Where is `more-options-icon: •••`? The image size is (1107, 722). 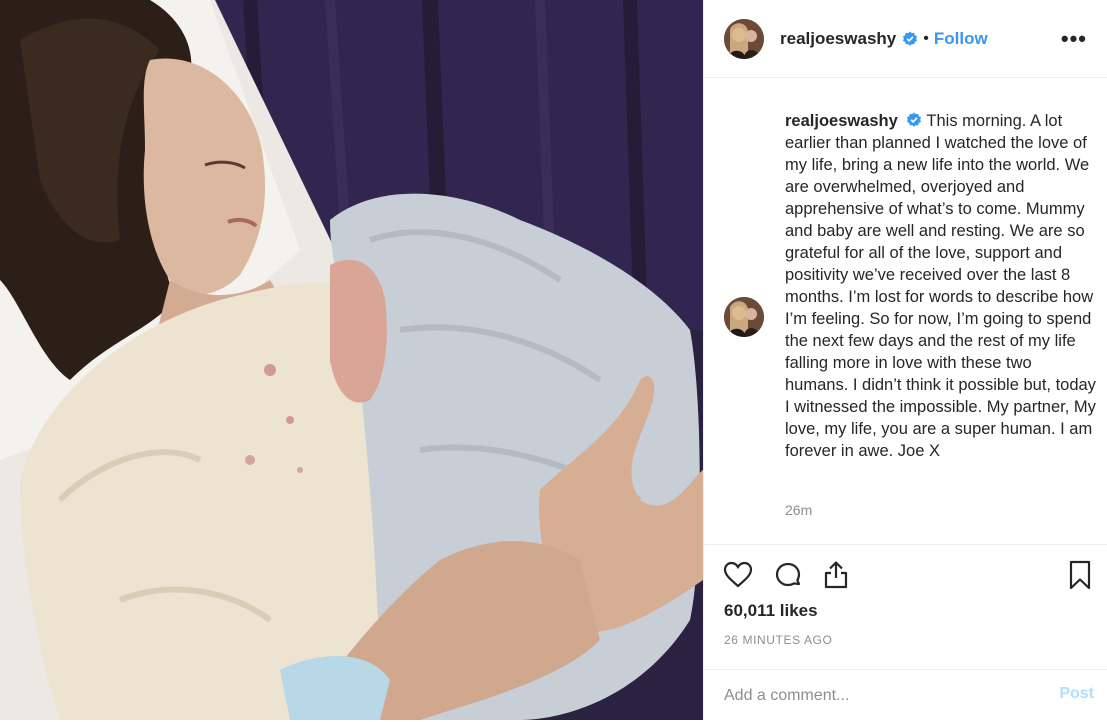 more-options-icon: ••• is located at coordinates (1074, 39).